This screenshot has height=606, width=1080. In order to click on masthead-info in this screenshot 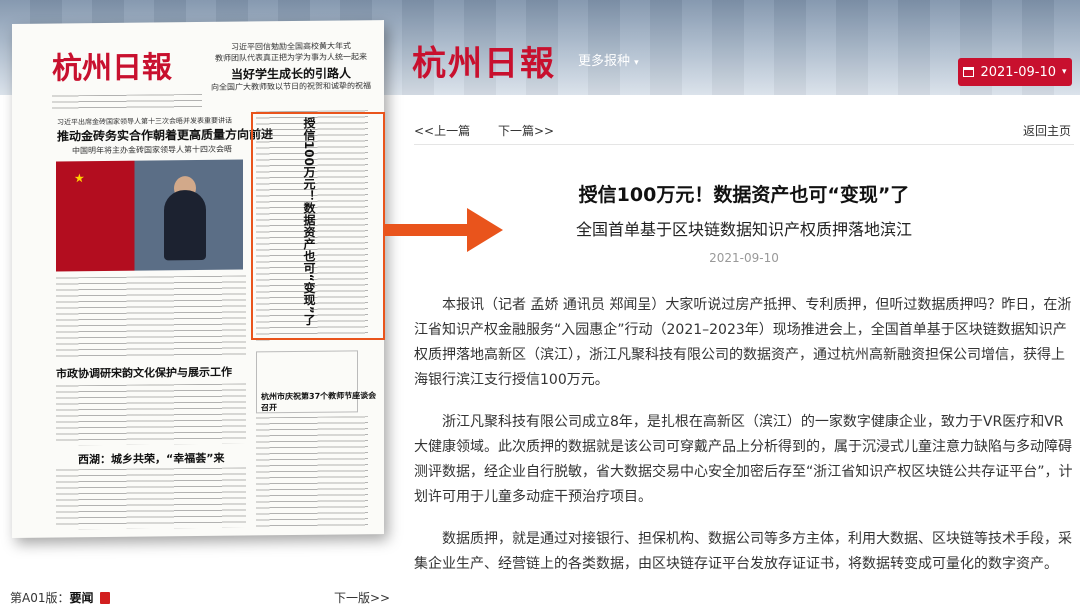, I will do `click(127, 102)`.